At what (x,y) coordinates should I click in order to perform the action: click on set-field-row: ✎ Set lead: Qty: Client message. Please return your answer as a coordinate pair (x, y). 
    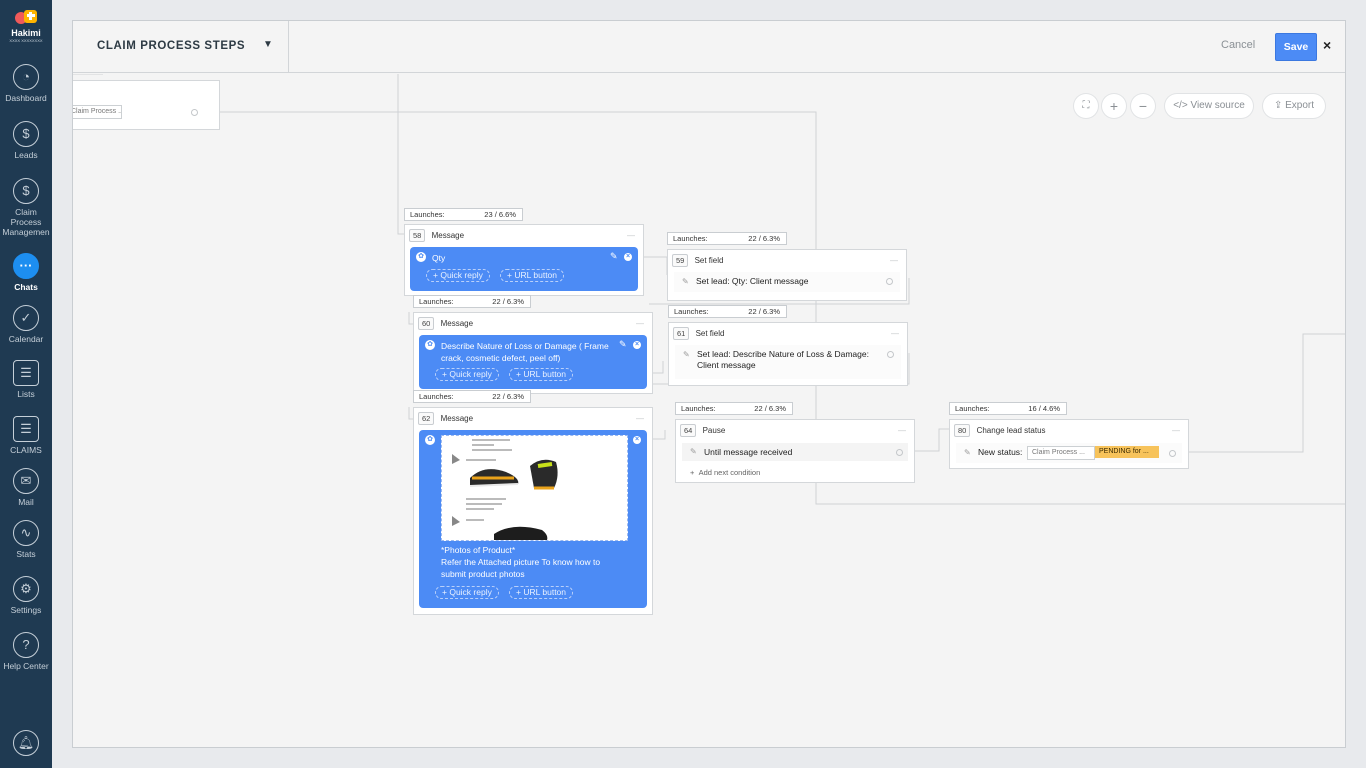
    Looking at the image, I should click on (787, 282).